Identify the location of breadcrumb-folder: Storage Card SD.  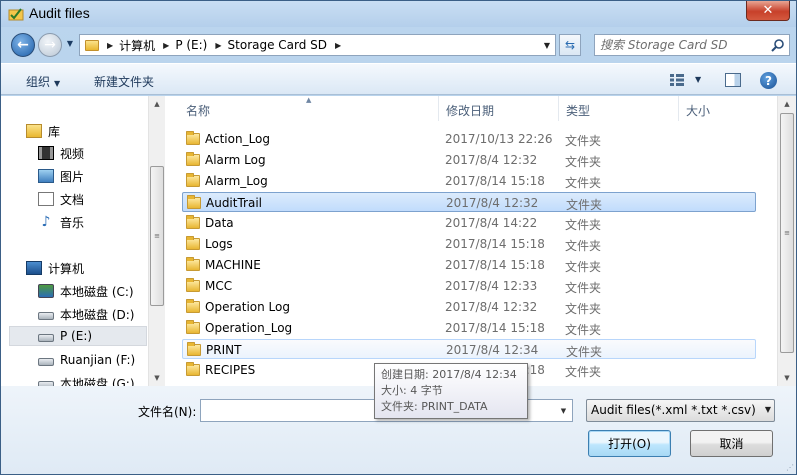
(278, 45).